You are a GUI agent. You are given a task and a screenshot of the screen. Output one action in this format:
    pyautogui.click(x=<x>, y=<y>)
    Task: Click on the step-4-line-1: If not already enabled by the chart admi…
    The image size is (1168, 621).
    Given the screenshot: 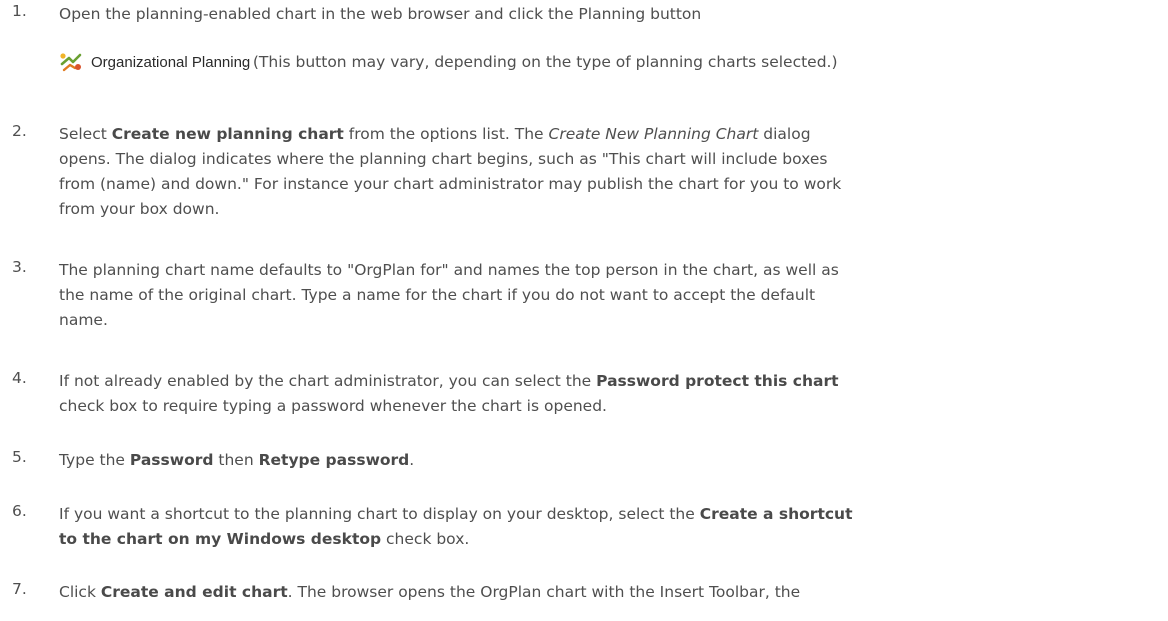 What is the action you would take?
    pyautogui.click(x=609, y=381)
    